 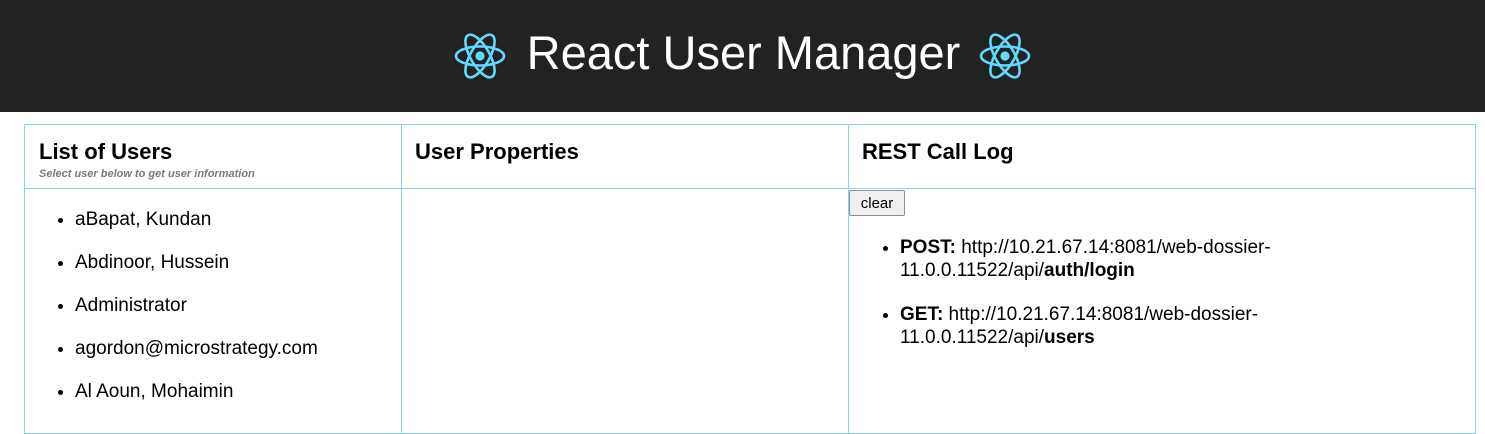 I want to click on user-list-item: Abdinoor, Hussein, so click(x=196, y=263).